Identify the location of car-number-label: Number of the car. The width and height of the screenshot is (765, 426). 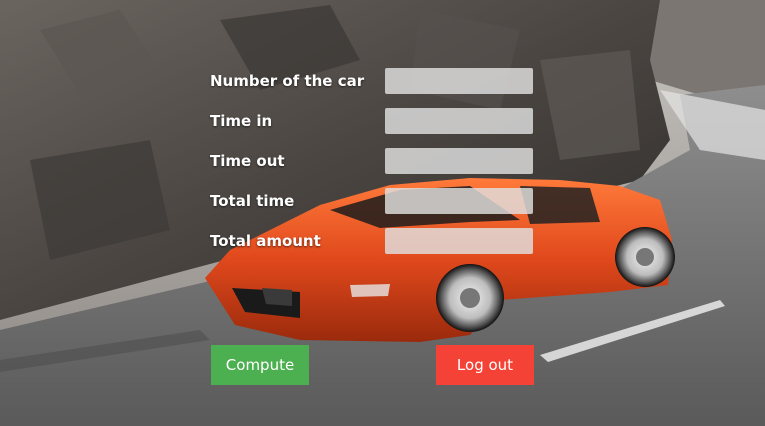
(287, 81).